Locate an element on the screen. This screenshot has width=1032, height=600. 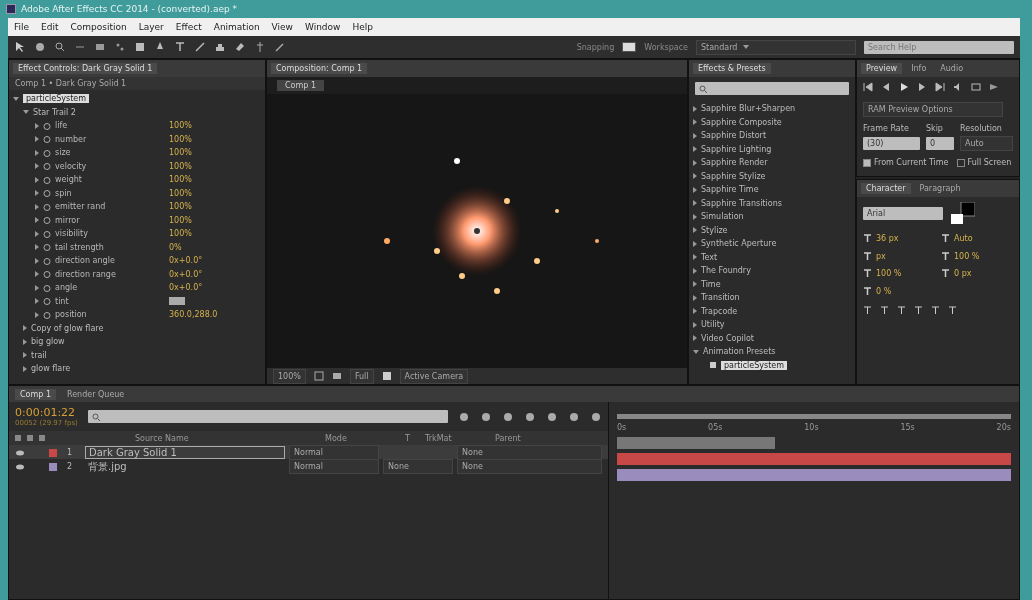
search-help-field: Search Help is located at coordinates (939, 47).